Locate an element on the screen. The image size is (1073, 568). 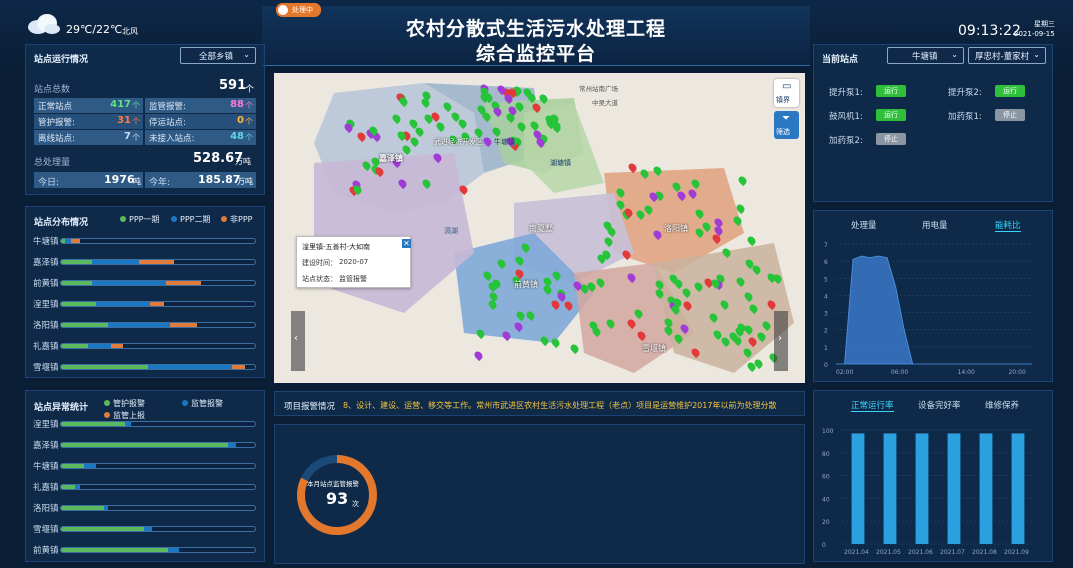
status-badge: 处理中 is located at coordinates (298, 10).